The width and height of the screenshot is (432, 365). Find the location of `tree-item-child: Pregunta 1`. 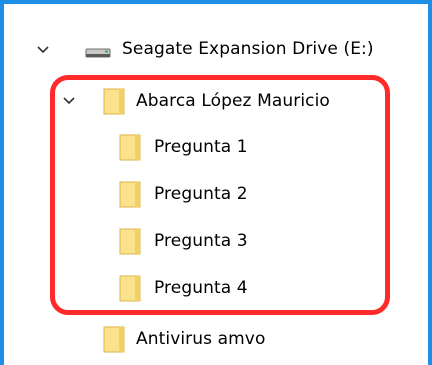

tree-item-child: Pregunta 1 is located at coordinates (216, 147).